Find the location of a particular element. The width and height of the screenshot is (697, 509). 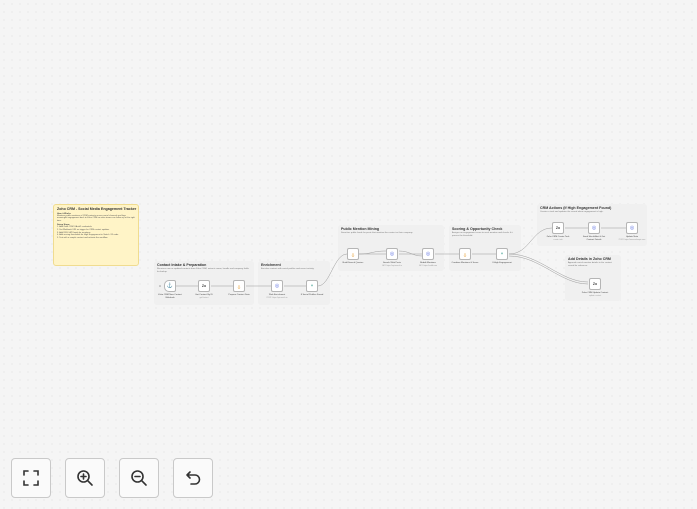

node-if-social-profiles: ⑂ is located at coordinates (312, 286).